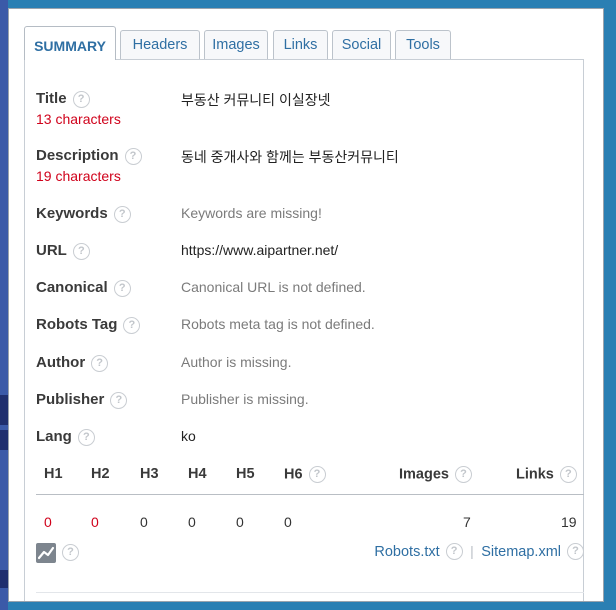 The height and width of the screenshot is (610, 616). I want to click on description-label: Description, so click(77, 155).